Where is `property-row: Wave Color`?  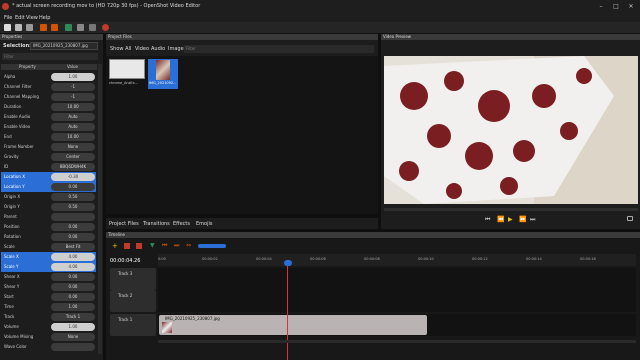
property-row: Wave Color is located at coordinates (48, 347).